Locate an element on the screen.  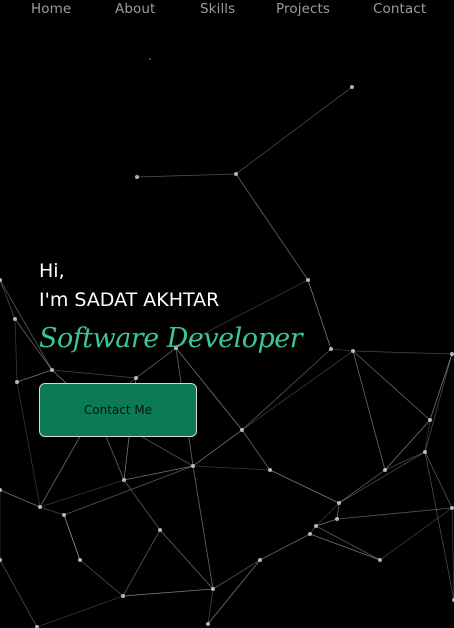
nav-link-home: Home is located at coordinates (51, 9).